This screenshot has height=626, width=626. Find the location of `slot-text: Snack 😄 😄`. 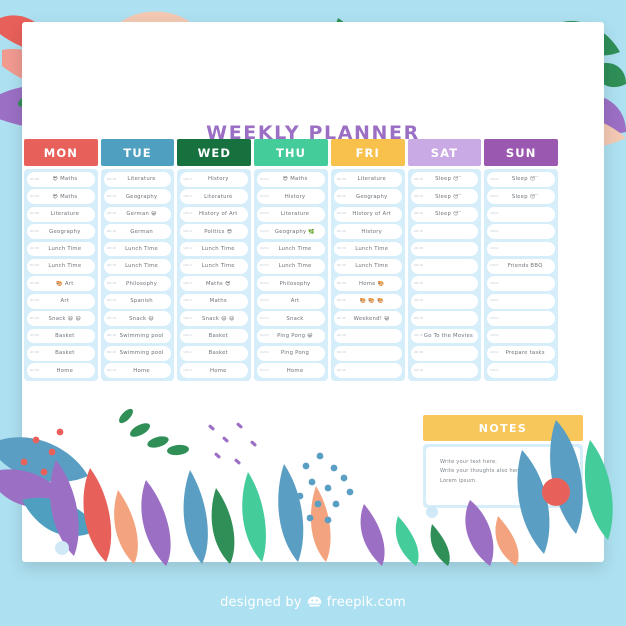

slot-text: Snack 😄 😄 is located at coordinates (220, 319).